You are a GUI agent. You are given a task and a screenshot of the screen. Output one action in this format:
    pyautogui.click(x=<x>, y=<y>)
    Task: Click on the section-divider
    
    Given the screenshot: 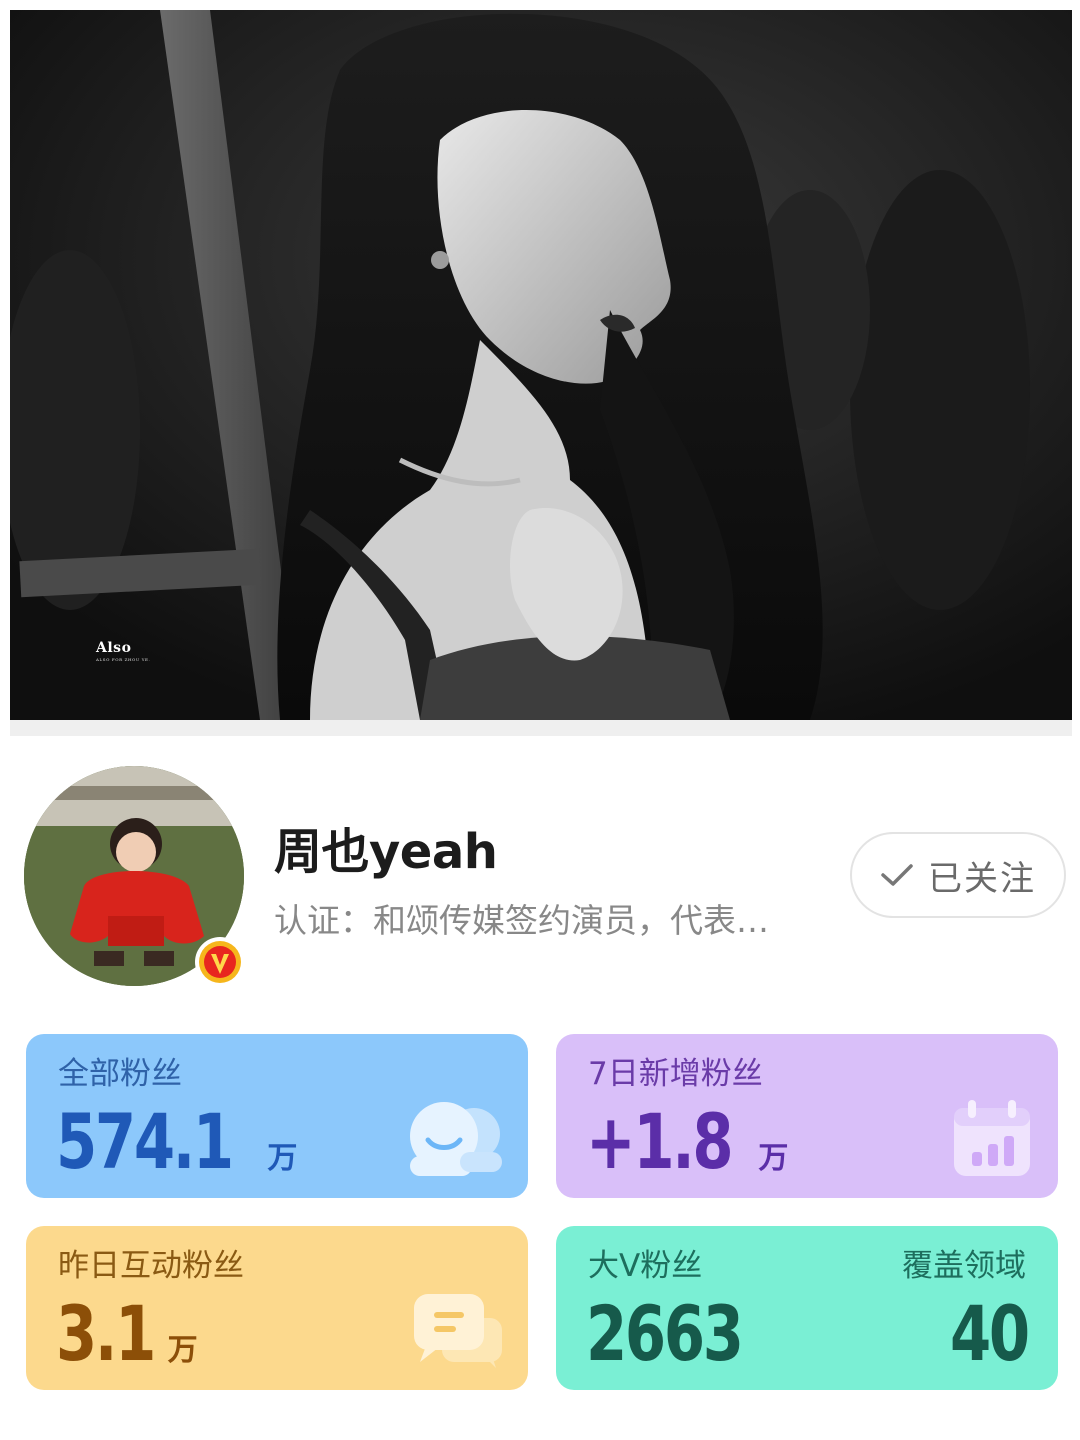 What is the action you would take?
    pyautogui.click(x=541, y=728)
    